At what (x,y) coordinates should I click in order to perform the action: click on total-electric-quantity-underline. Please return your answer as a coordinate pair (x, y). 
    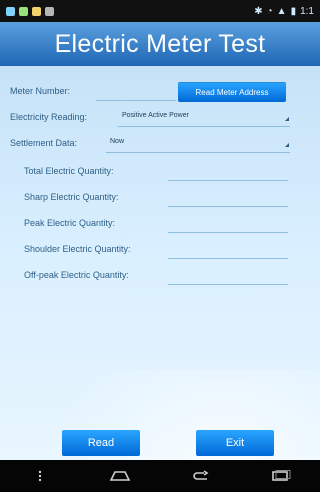
    Looking at the image, I should click on (228, 180).